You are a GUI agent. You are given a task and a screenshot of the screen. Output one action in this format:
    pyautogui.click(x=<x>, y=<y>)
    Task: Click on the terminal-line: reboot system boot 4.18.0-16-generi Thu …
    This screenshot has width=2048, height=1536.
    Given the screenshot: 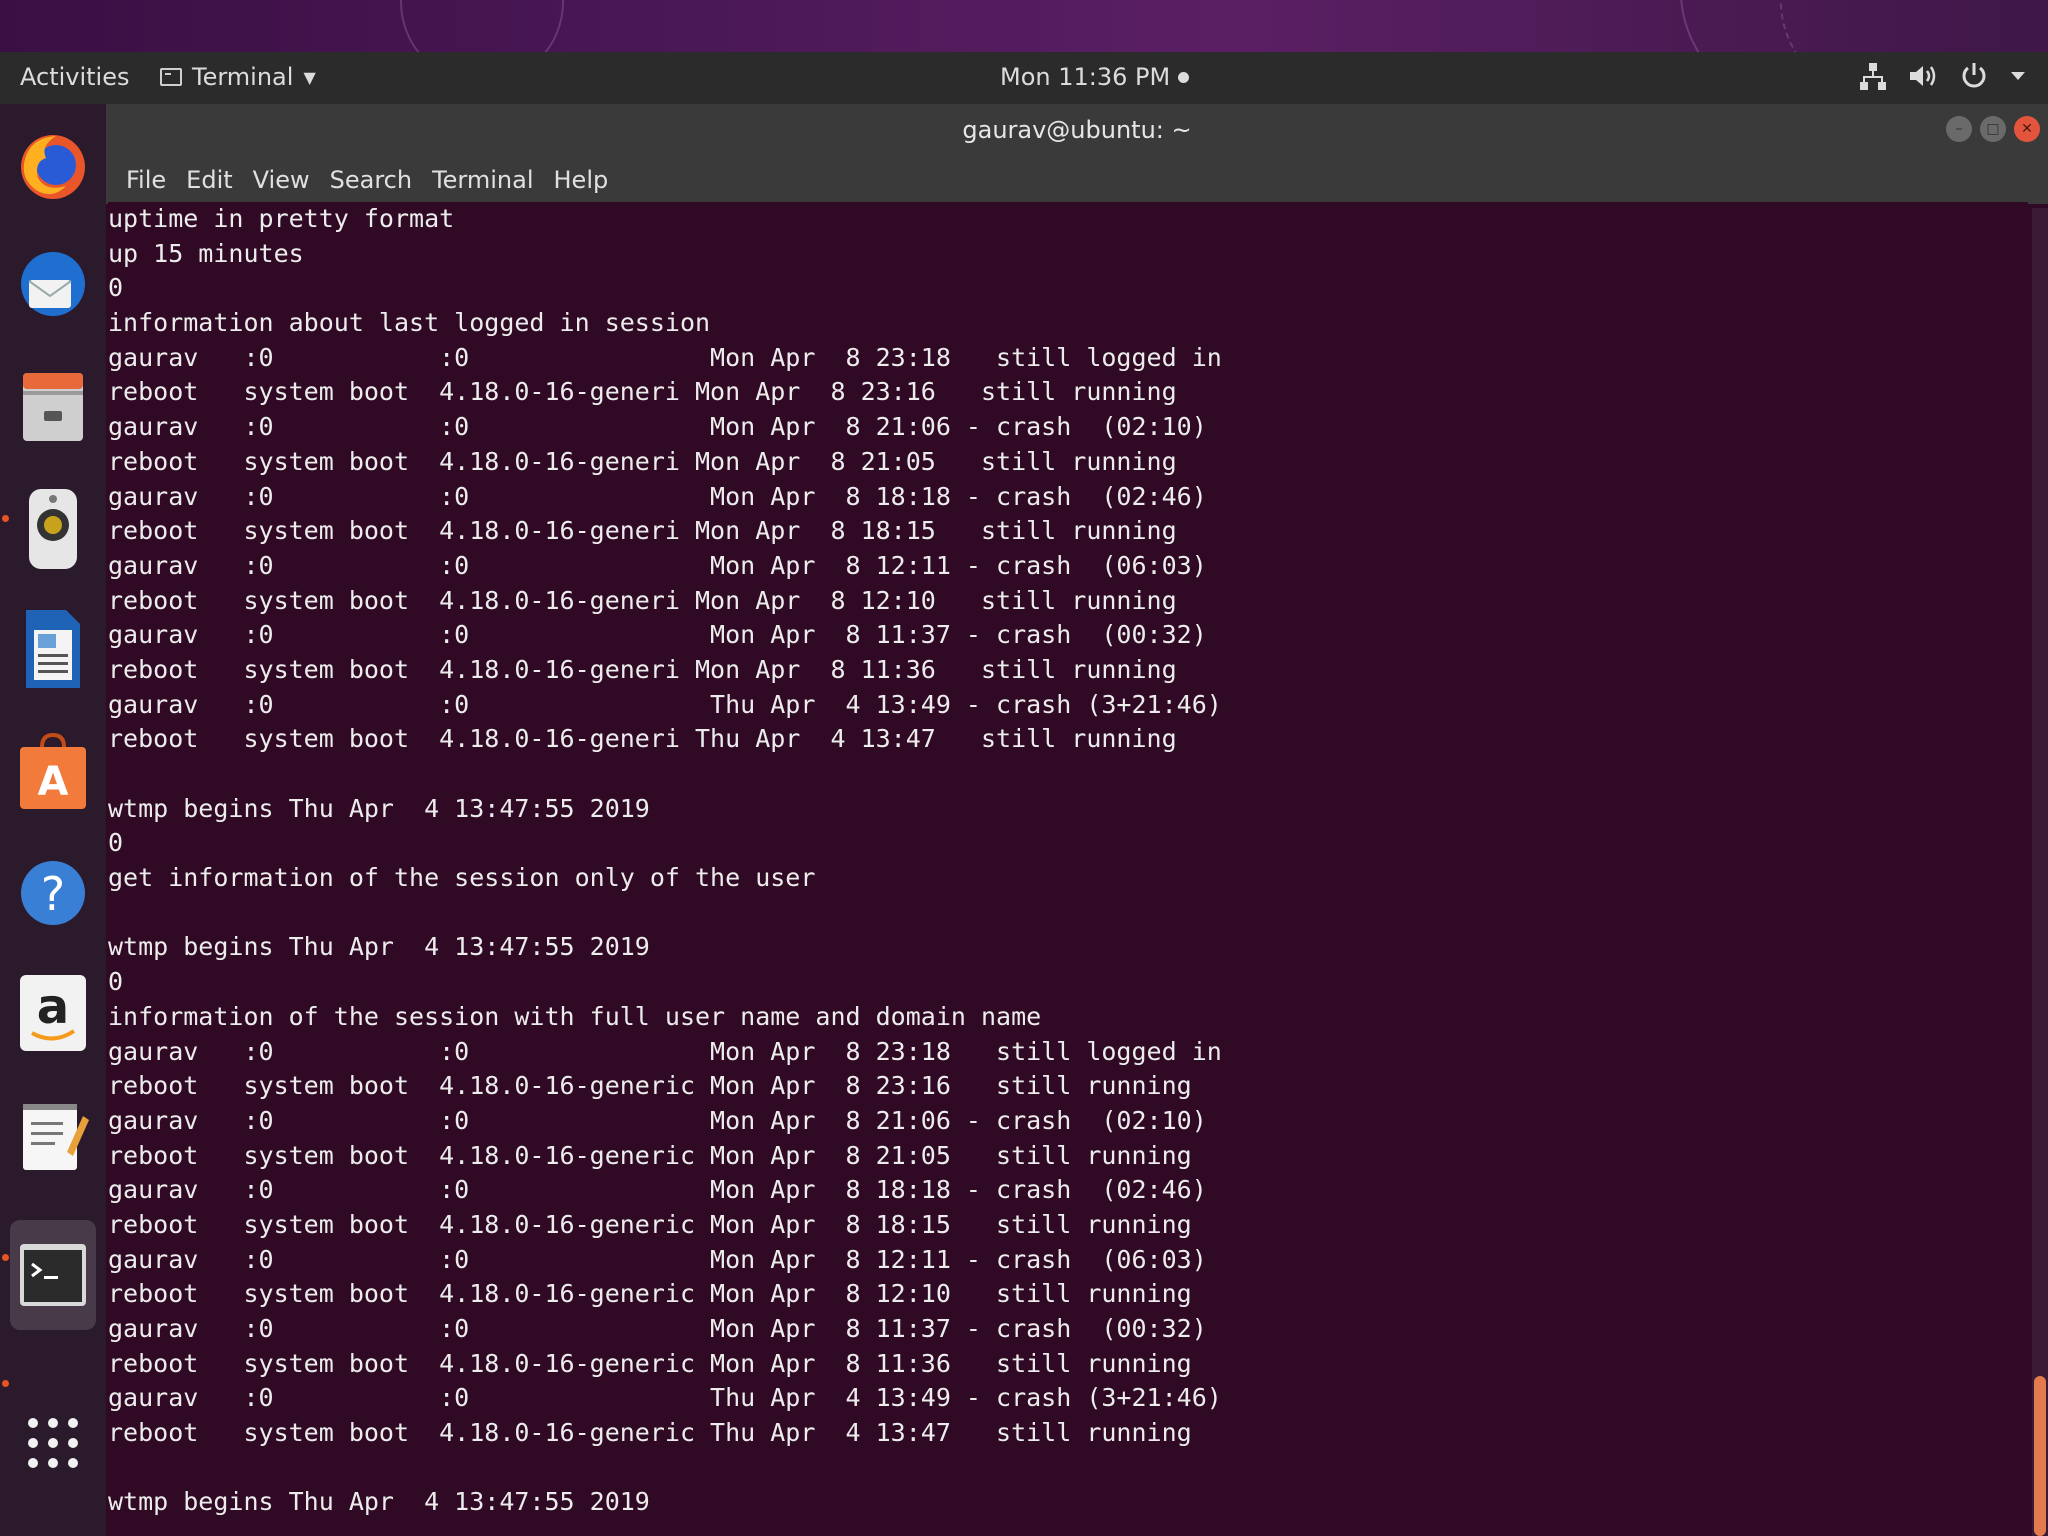 What is the action you would take?
    pyautogui.click(x=642, y=739)
    